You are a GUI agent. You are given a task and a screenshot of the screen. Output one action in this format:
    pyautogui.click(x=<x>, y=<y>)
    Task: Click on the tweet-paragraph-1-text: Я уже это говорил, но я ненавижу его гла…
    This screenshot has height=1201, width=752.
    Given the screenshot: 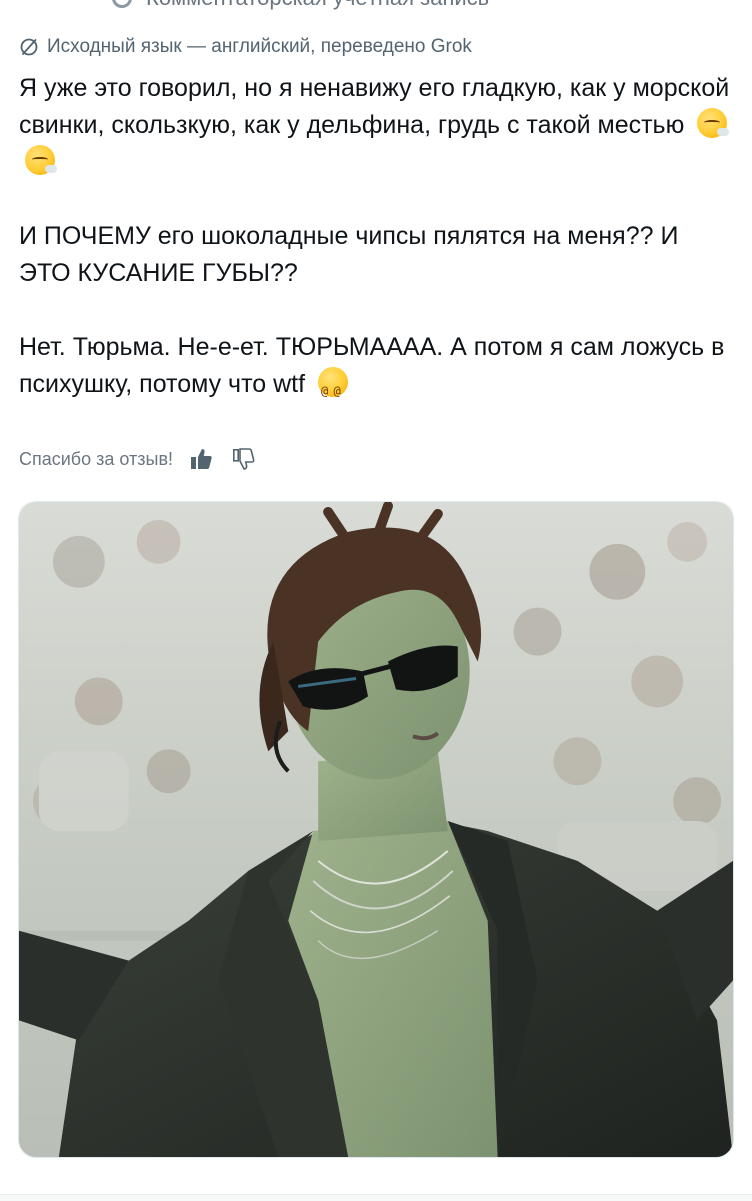 What is the action you would take?
    pyautogui.click(x=374, y=106)
    